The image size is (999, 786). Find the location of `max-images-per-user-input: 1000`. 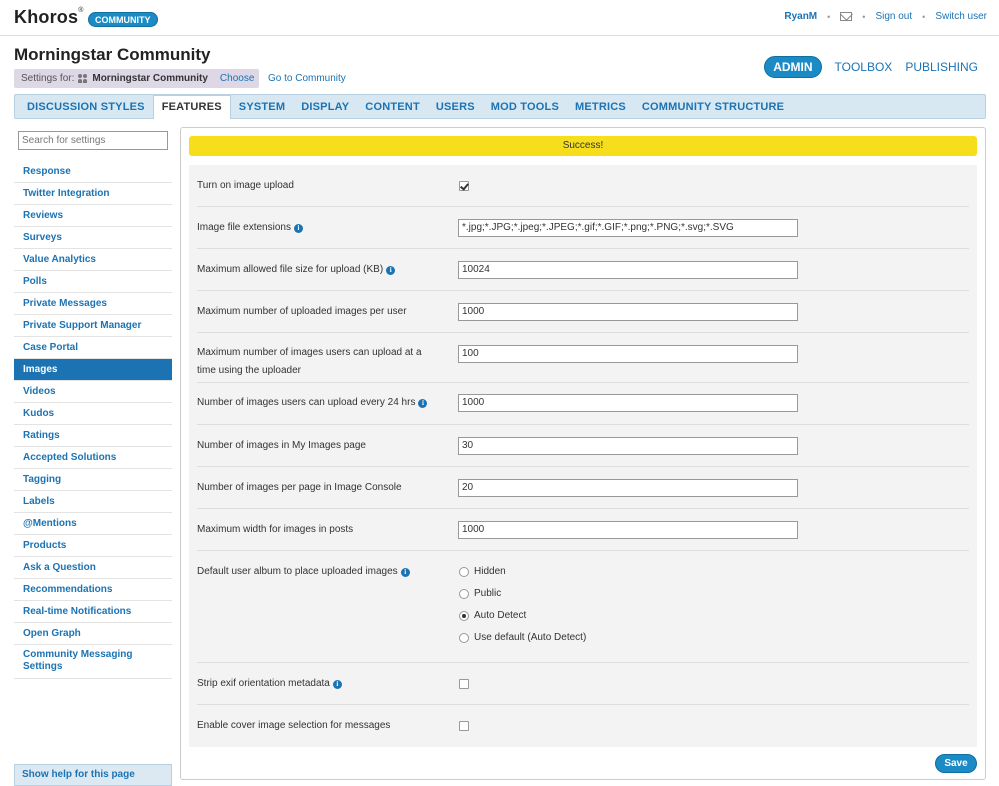

max-images-per-user-input: 1000 is located at coordinates (628, 312).